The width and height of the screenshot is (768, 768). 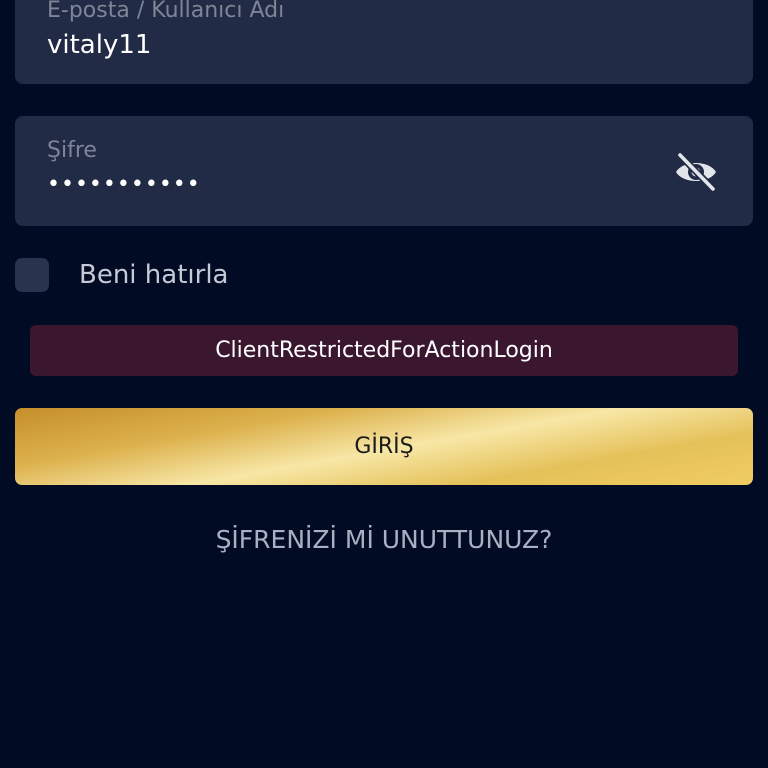 I want to click on login-button-label: GİRİŞ, so click(x=384, y=446).